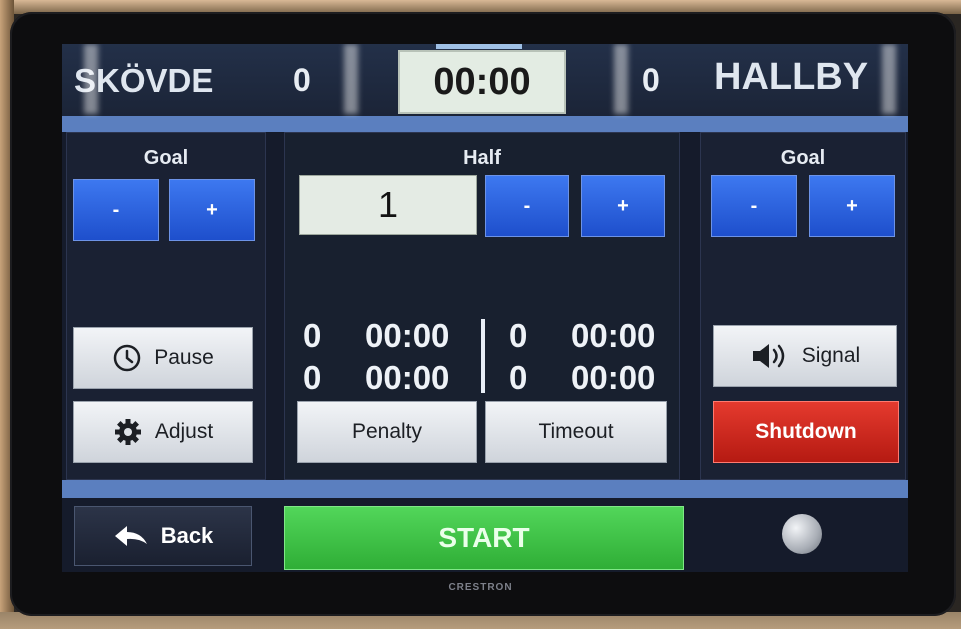 The height and width of the screenshot is (629, 961). Describe the element at coordinates (754, 206) in the screenshot. I see `away-goal-minus-button: -` at that location.